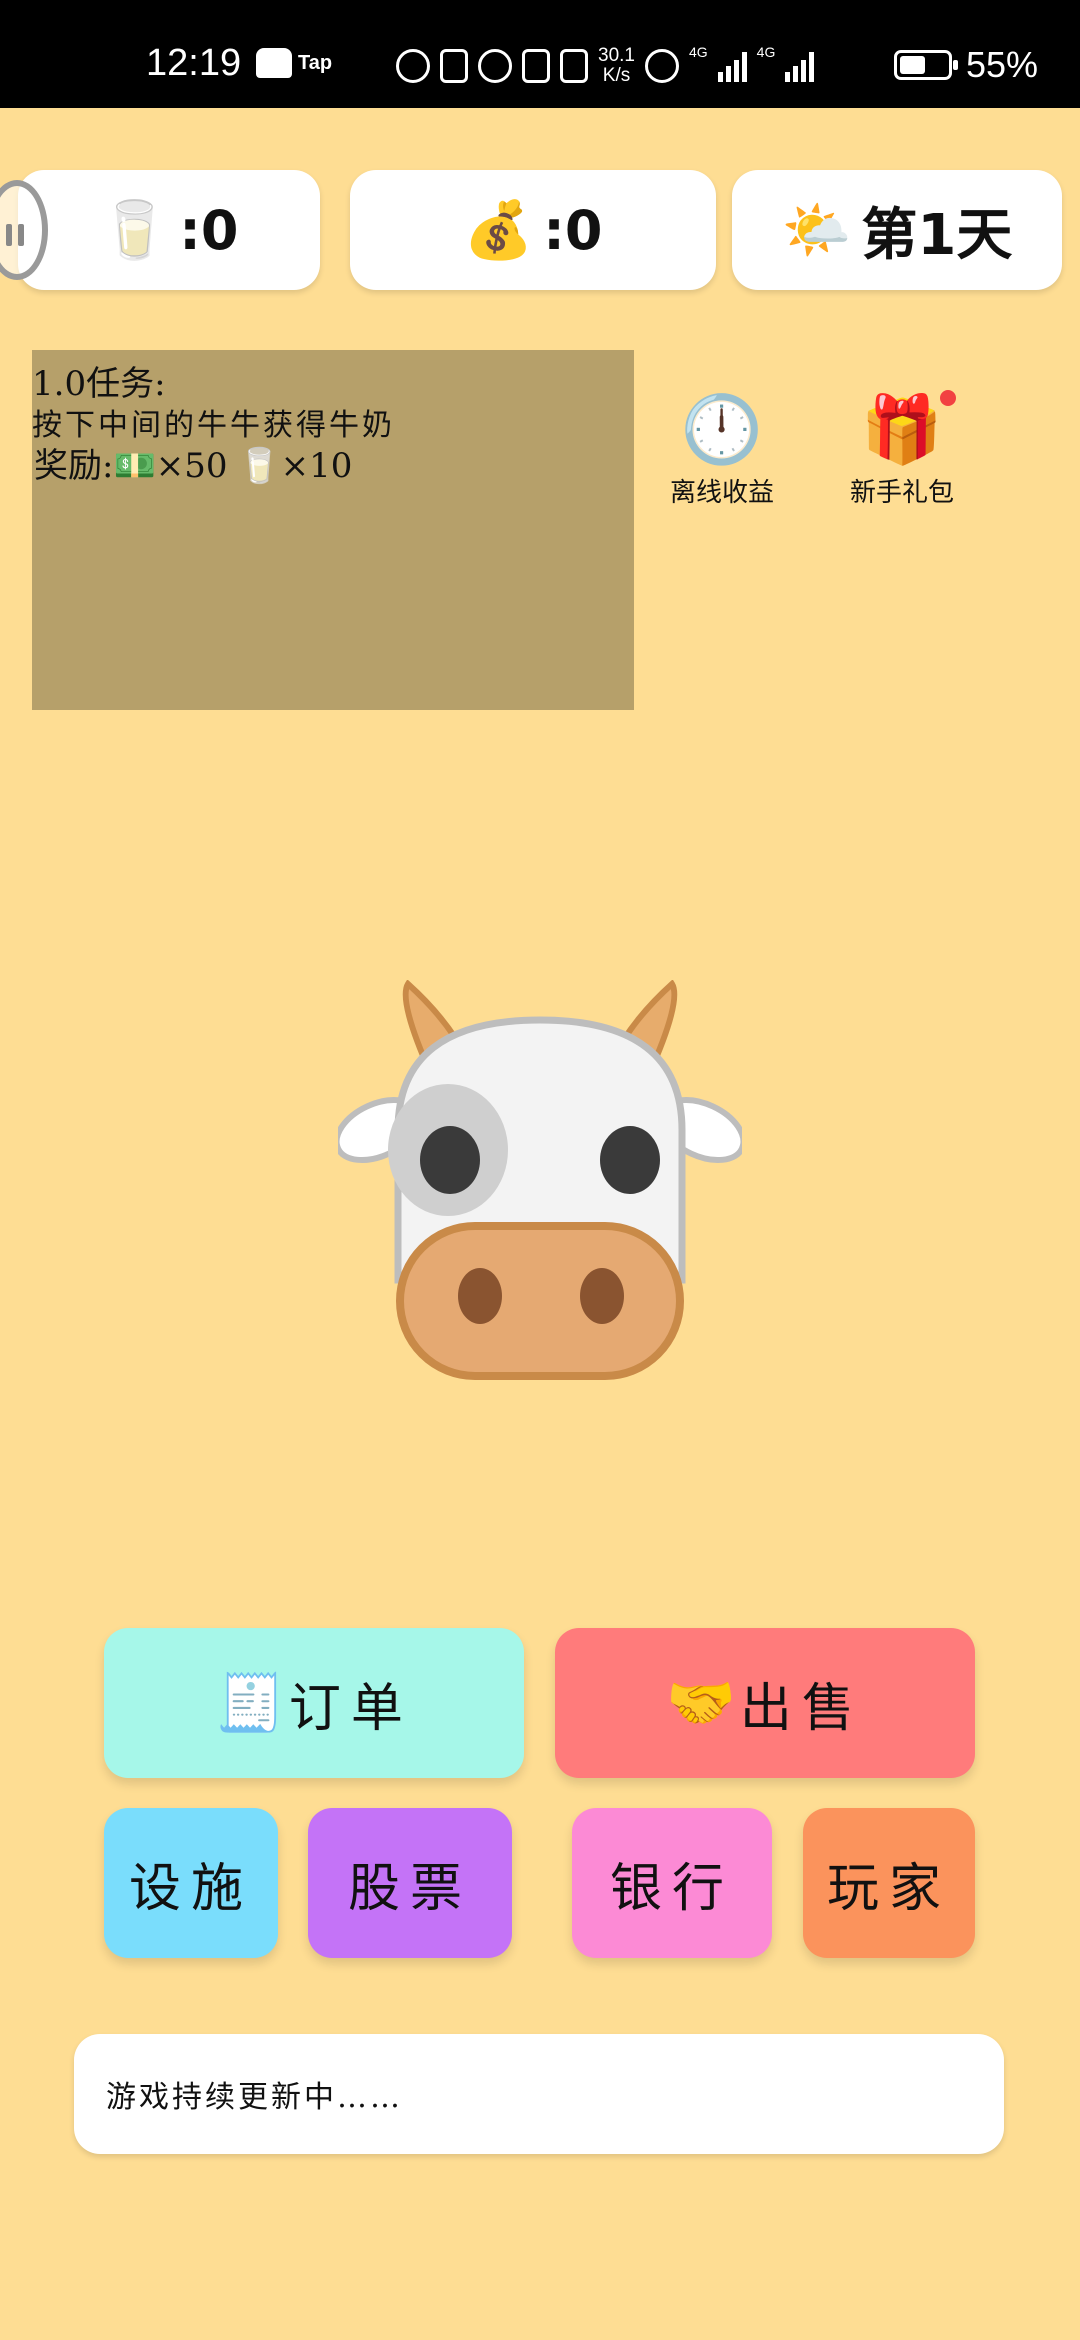 The image size is (1080, 2340). What do you see at coordinates (937, 235) in the screenshot?
I see `day-label: 第1天` at bounding box center [937, 235].